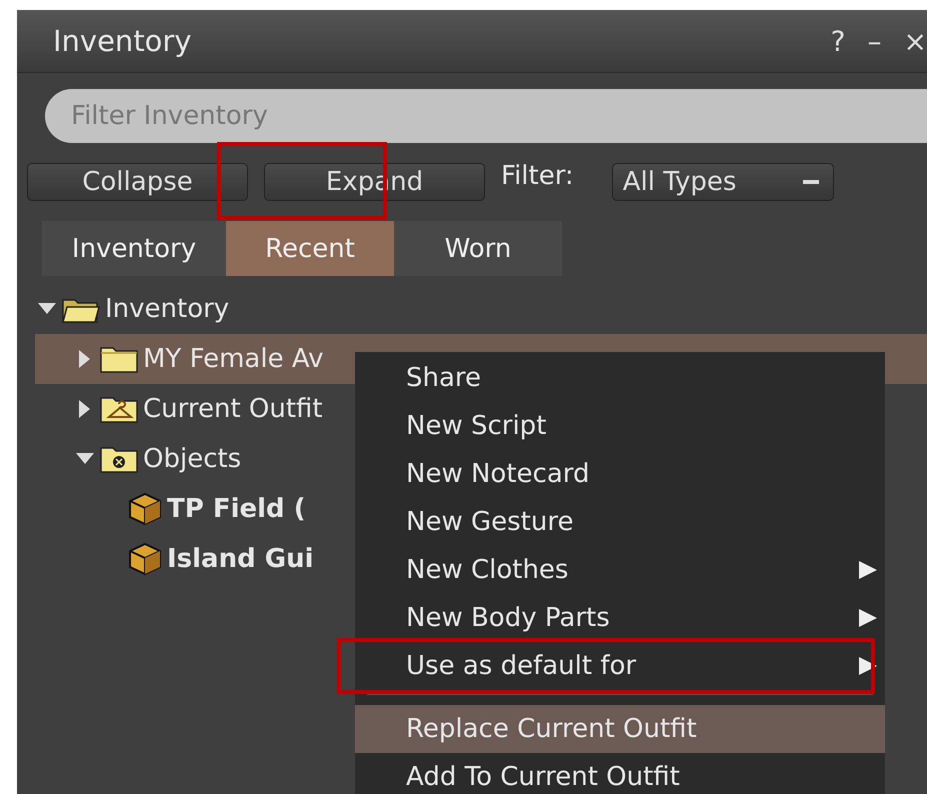 The image size is (927, 794). Describe the element at coordinates (123, 41) in the screenshot. I see `window-title: Inventory` at that location.